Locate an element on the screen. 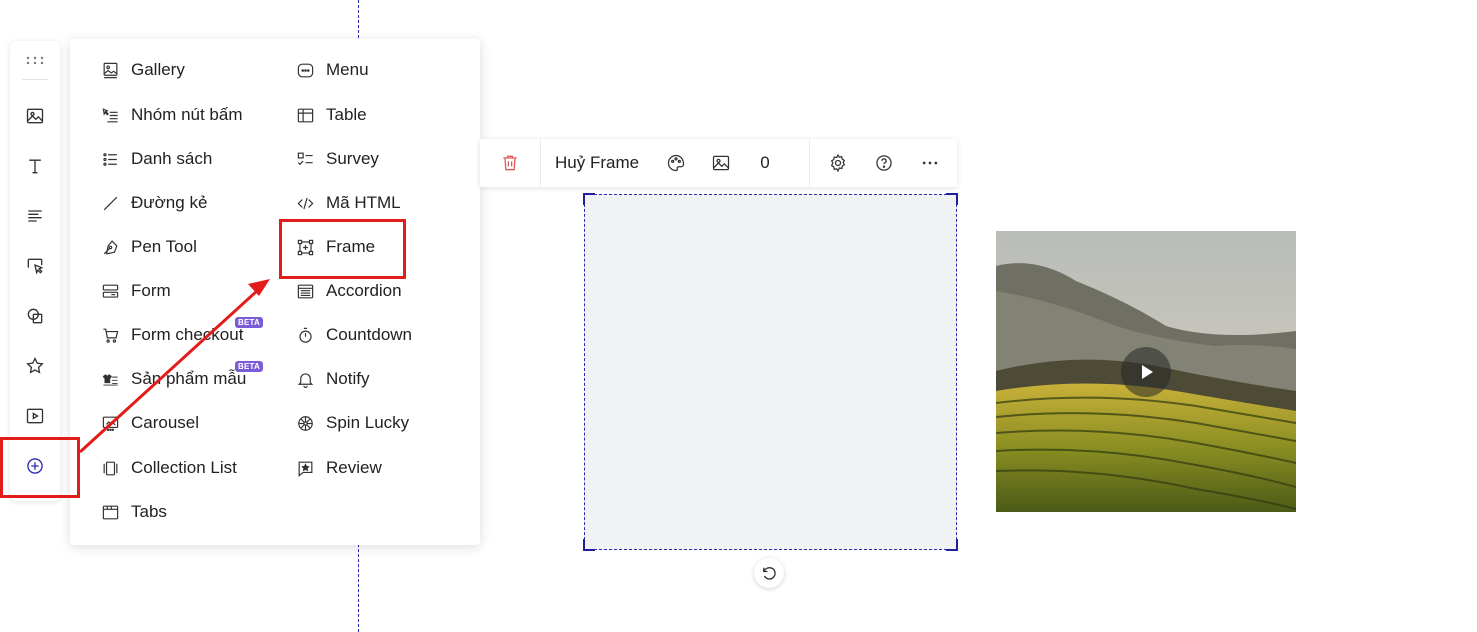  add-text-button is located at coordinates (35, 166).